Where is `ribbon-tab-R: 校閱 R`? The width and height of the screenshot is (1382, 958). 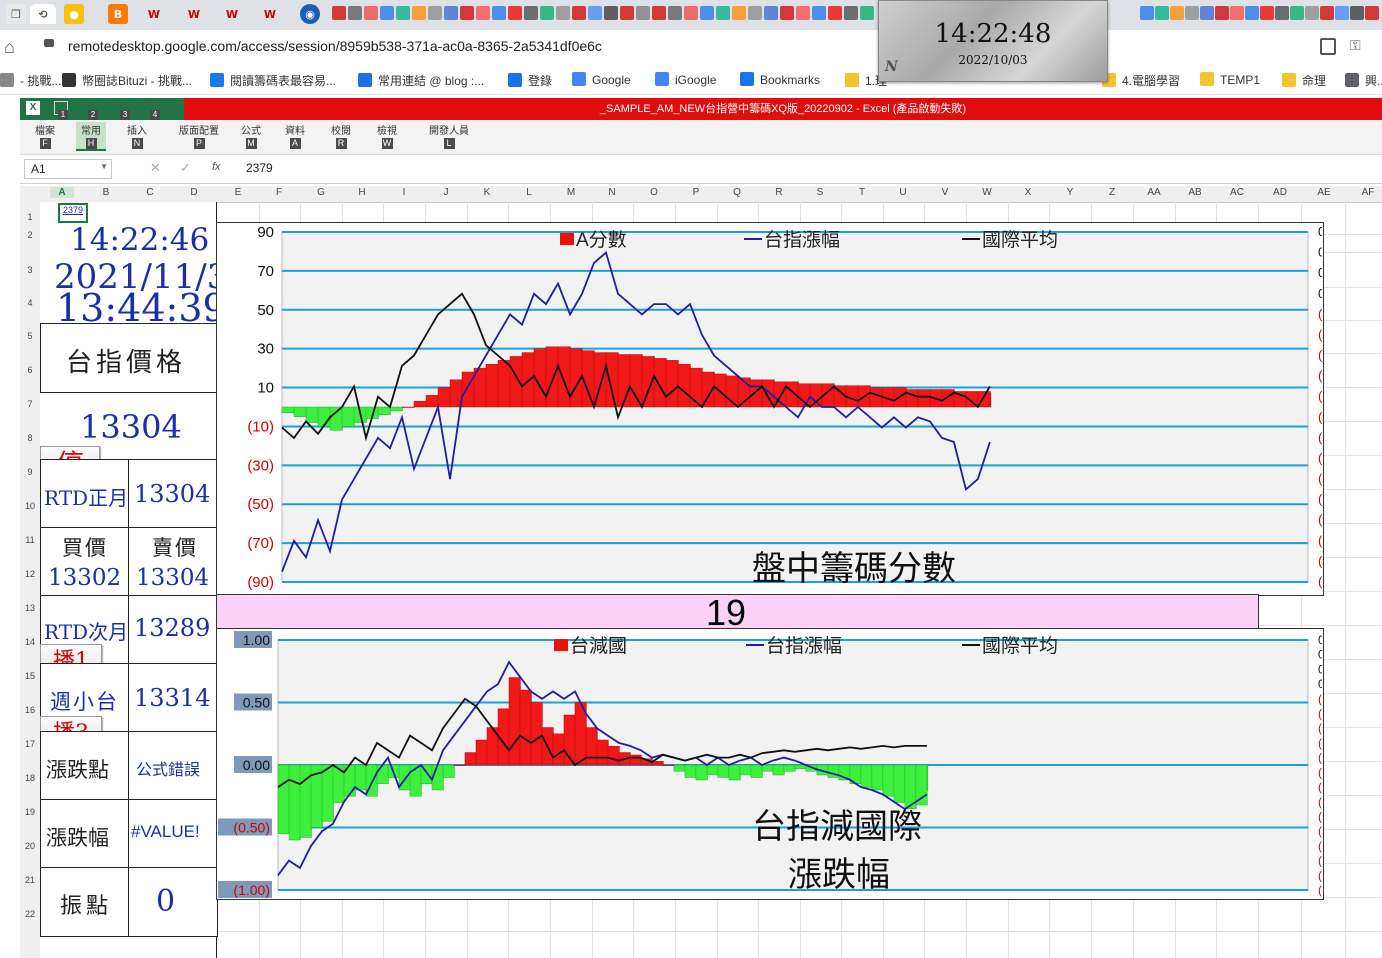
ribbon-tab-R: 校閱 R is located at coordinates (341, 135).